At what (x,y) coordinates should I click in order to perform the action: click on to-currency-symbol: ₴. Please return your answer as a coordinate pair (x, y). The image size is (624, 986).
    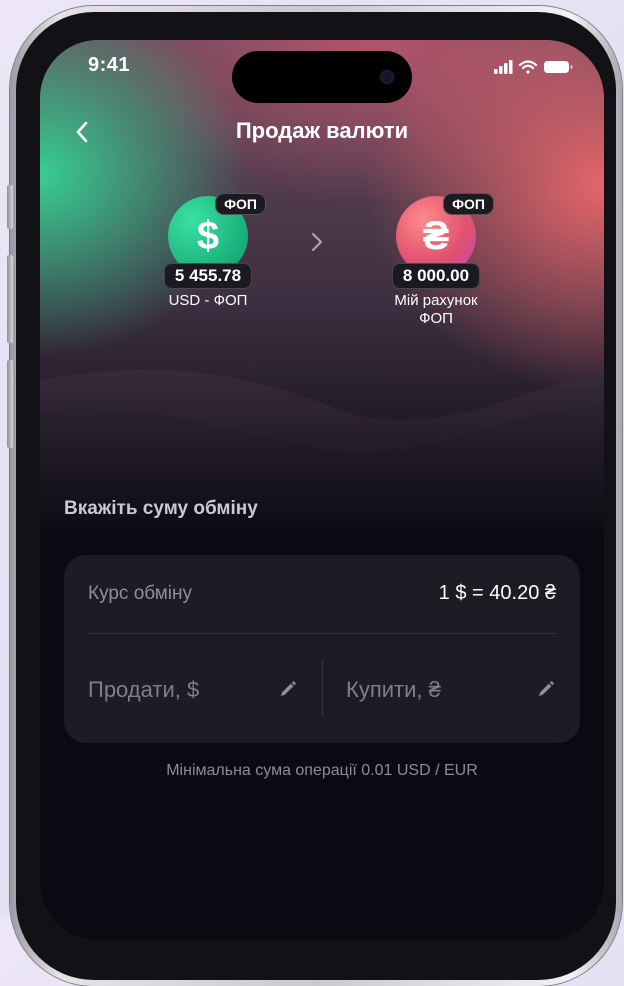
    Looking at the image, I should click on (436, 235).